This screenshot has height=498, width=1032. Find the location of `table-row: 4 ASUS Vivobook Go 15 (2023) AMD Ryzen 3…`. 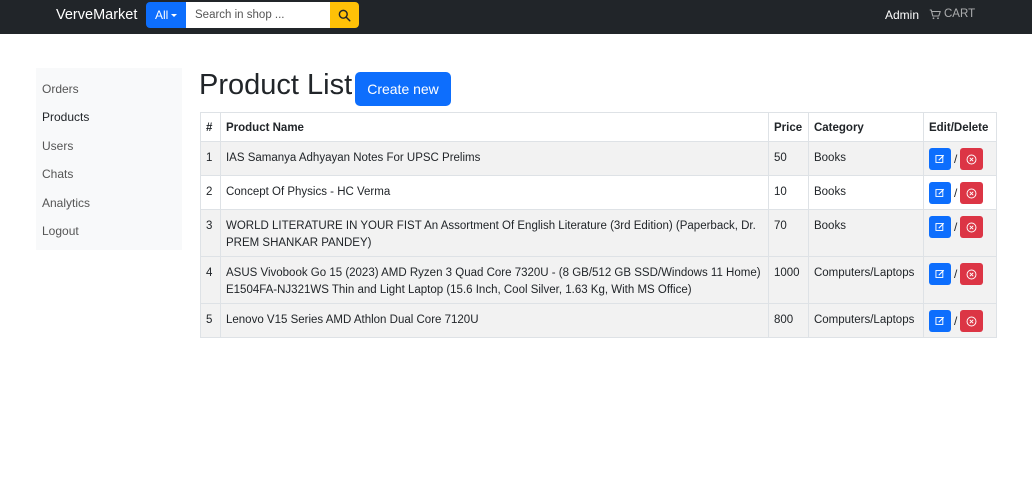

table-row: 4 ASUS Vivobook Go 15 (2023) AMD Ryzen 3… is located at coordinates (599, 280).